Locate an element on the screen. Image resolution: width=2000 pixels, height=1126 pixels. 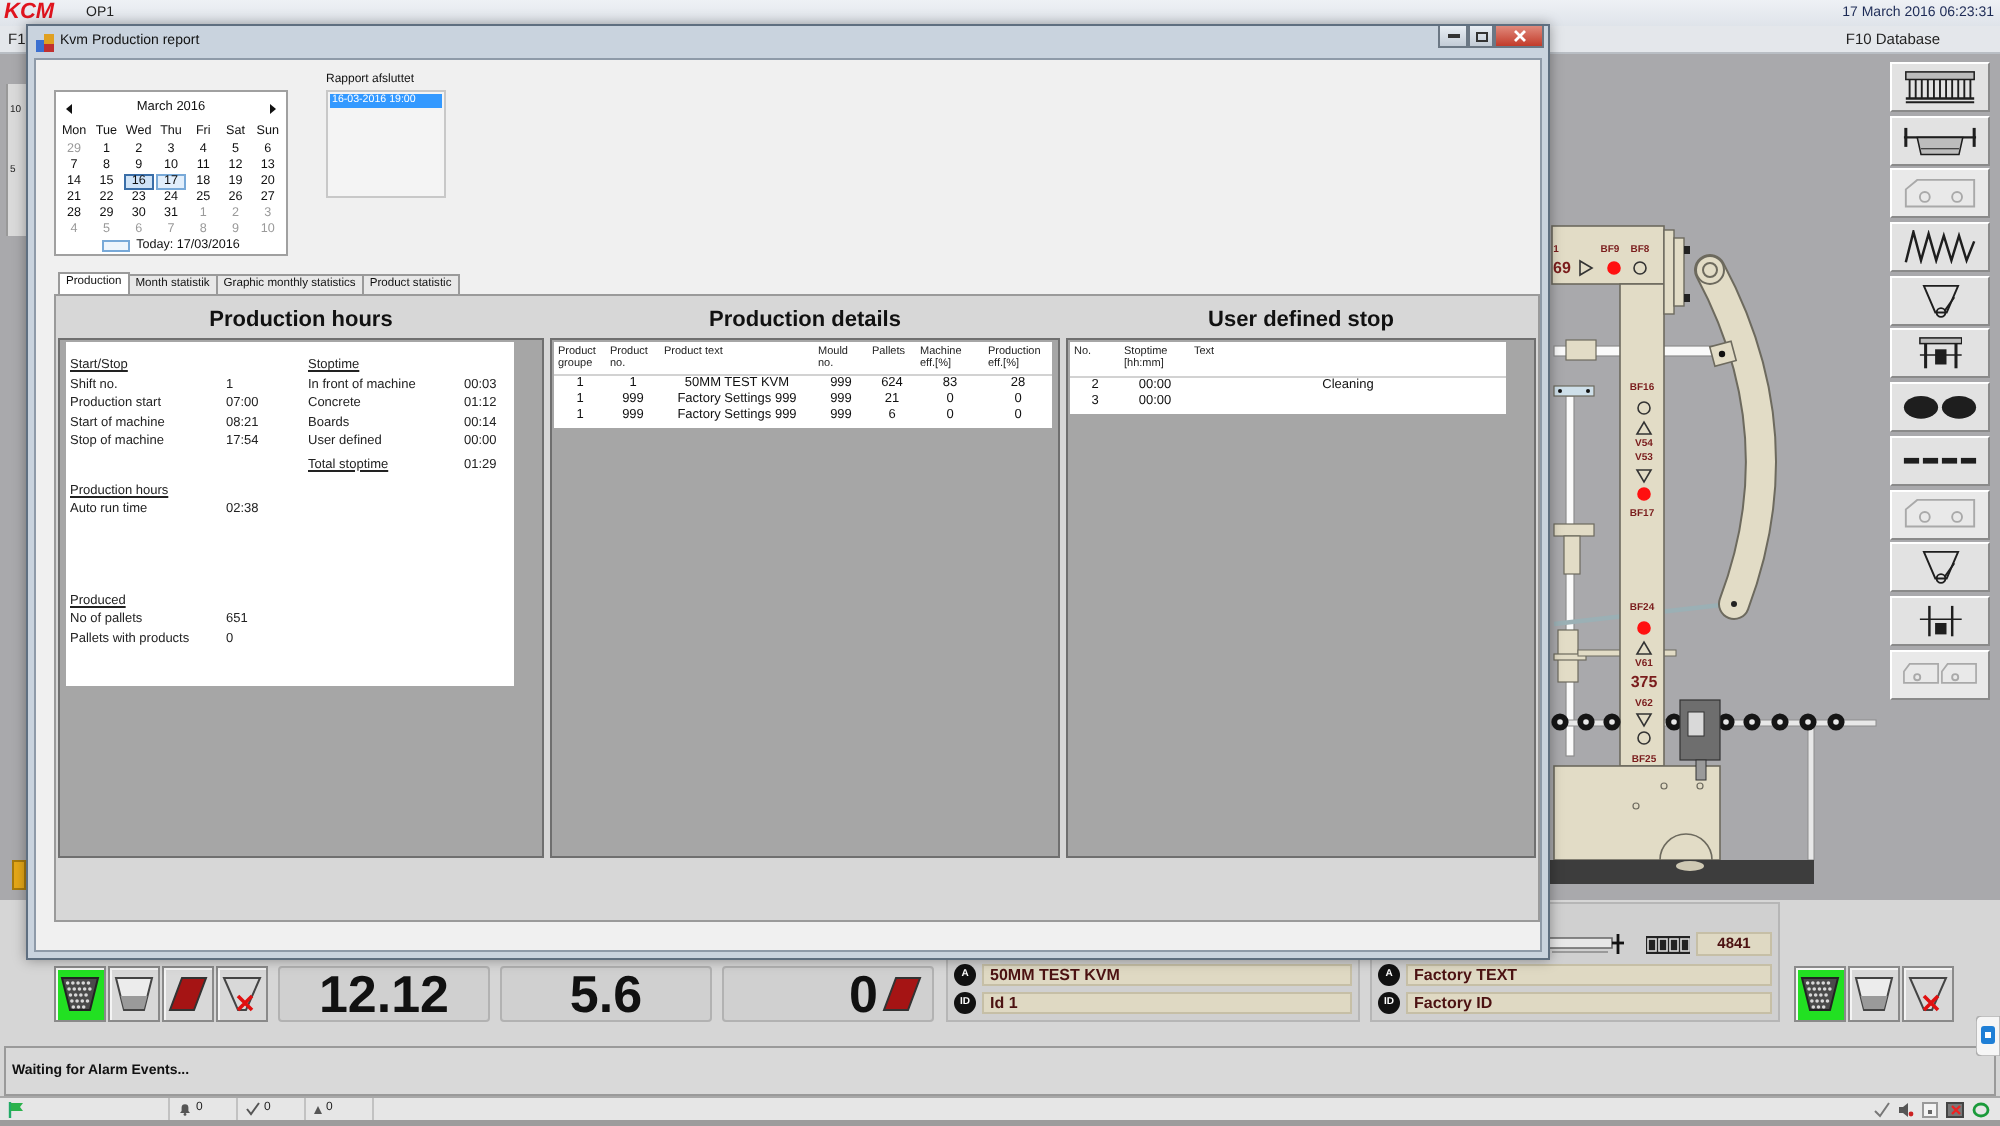
rack-icon is located at coordinates (1940, 87).